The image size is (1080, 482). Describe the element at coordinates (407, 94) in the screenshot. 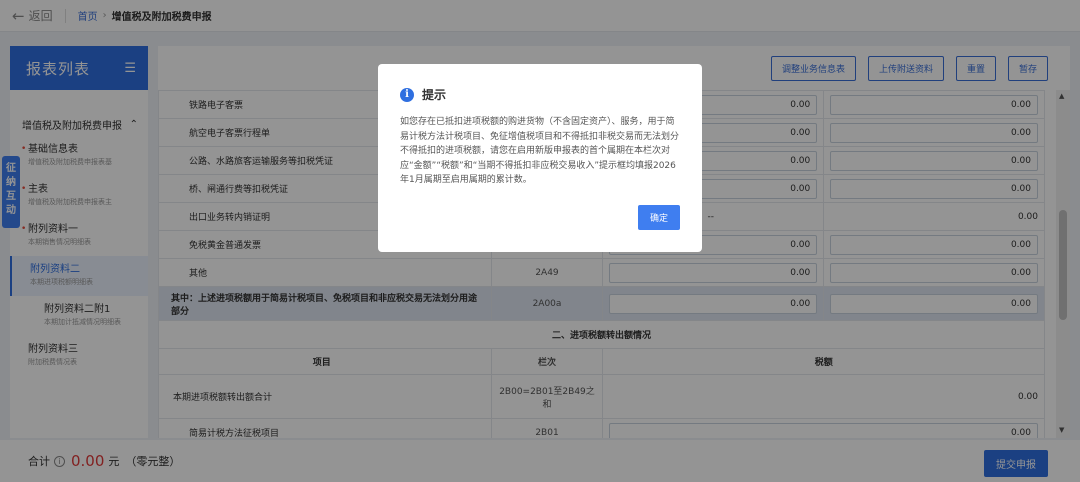

I see `info-icon: i` at that location.